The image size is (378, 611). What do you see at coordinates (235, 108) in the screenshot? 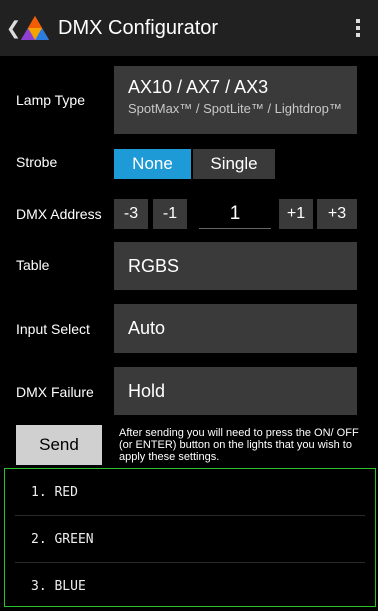
I see `lamp-type-subtitle: SpotMax™ / SpotLite™ / Lightdrop™` at bounding box center [235, 108].